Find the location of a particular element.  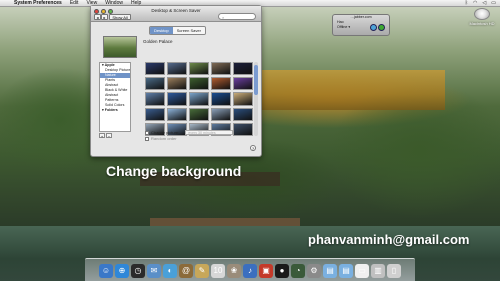

scrollbar-knob is located at coordinates (256, 80).